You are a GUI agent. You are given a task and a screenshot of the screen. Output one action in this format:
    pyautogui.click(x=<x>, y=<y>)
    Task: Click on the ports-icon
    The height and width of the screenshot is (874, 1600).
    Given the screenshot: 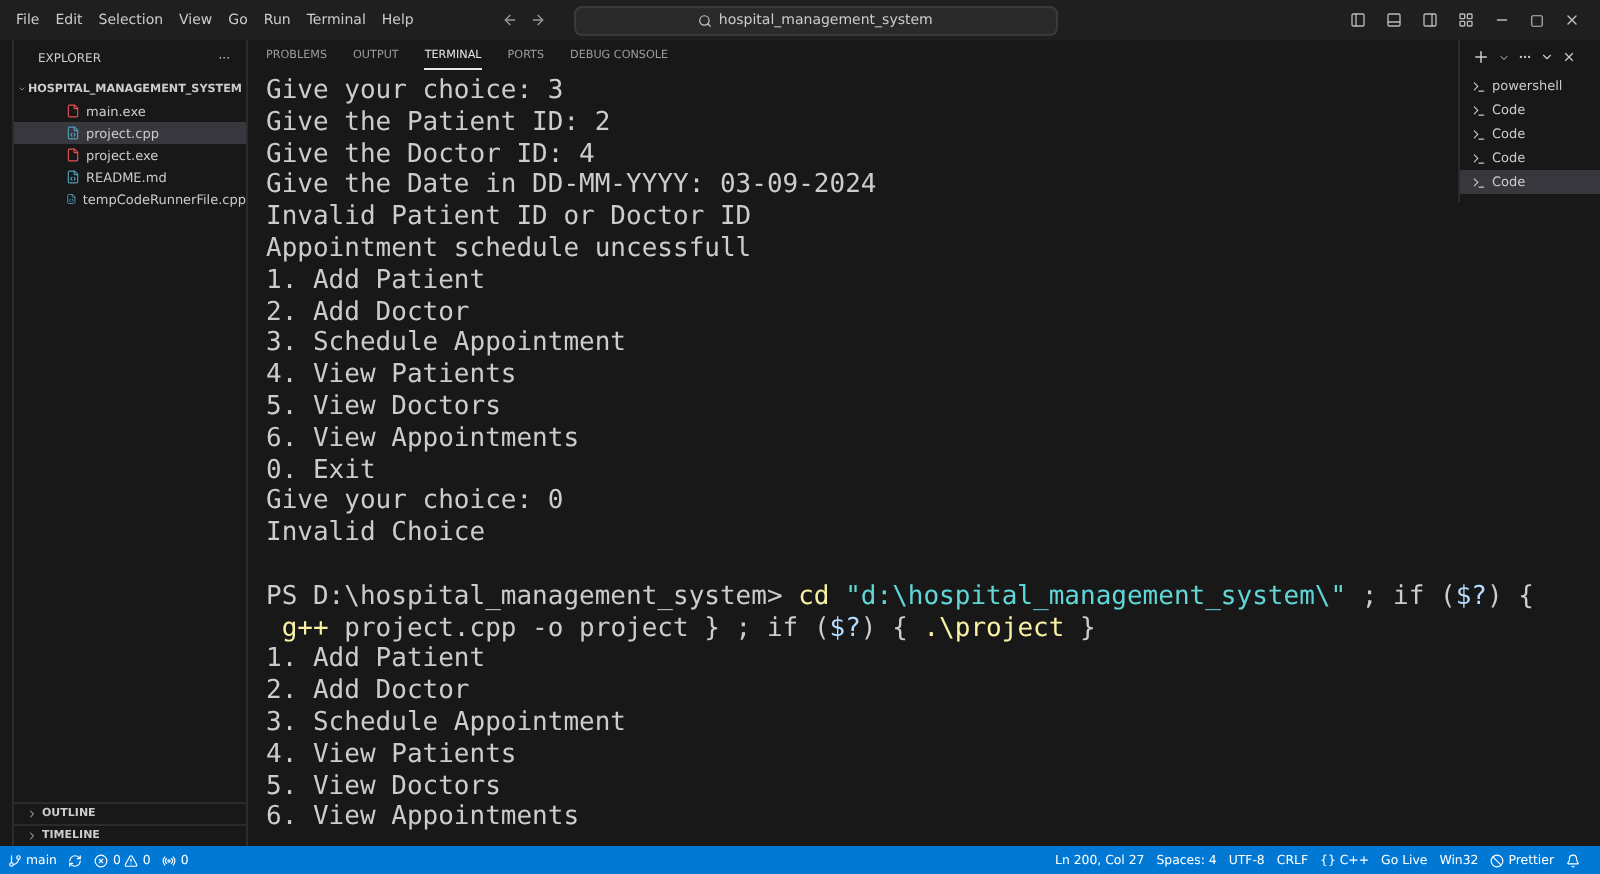 What is the action you would take?
    pyautogui.click(x=169, y=860)
    